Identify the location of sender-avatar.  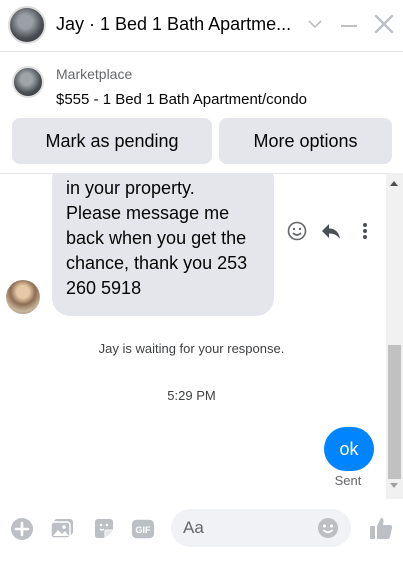
(23, 297).